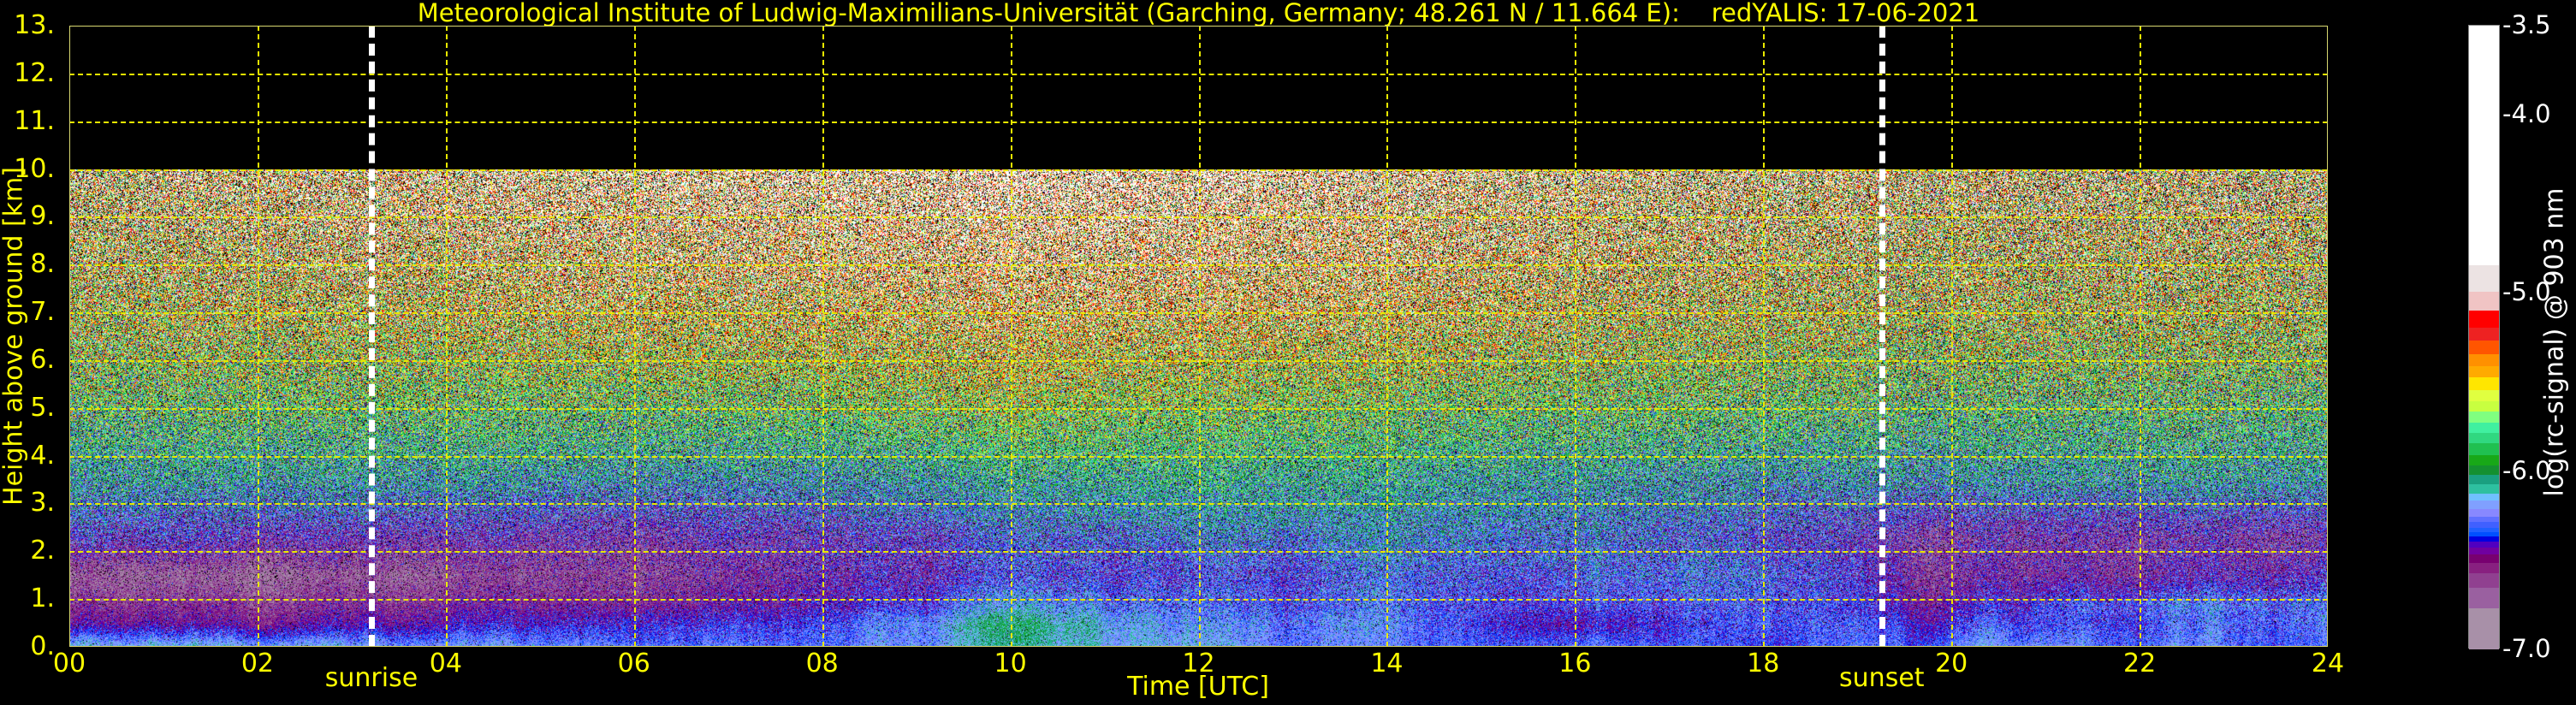 This screenshot has width=2576, height=705. I want to click on x-tick-label: 08, so click(822, 663).